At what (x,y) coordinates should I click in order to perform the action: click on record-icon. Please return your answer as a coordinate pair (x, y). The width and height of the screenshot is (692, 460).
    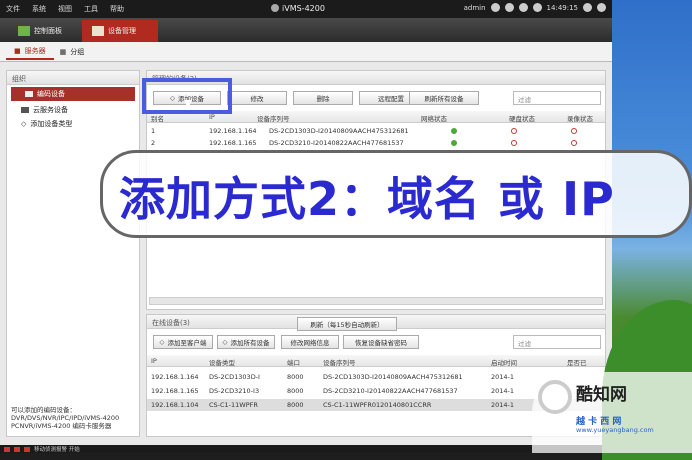
    Looking at the image, I should click on (27, 449).